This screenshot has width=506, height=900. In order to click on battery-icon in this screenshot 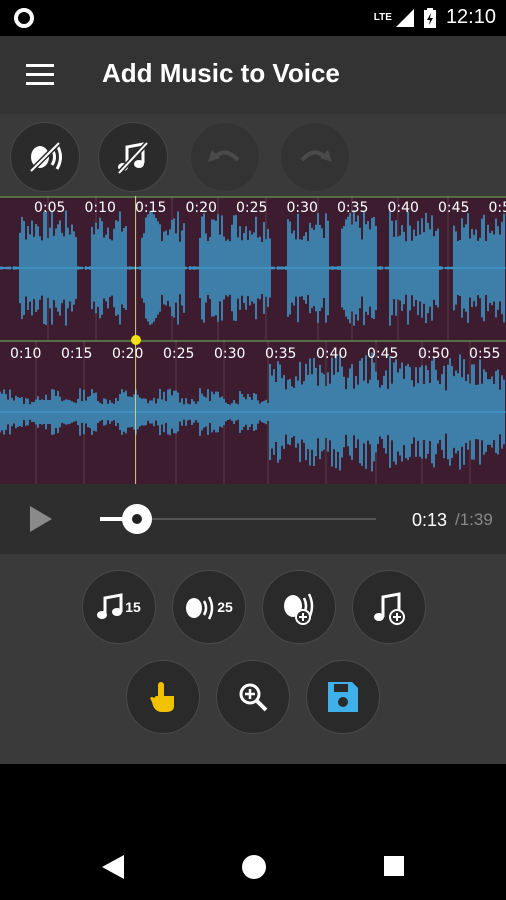, I will do `click(429, 17)`.